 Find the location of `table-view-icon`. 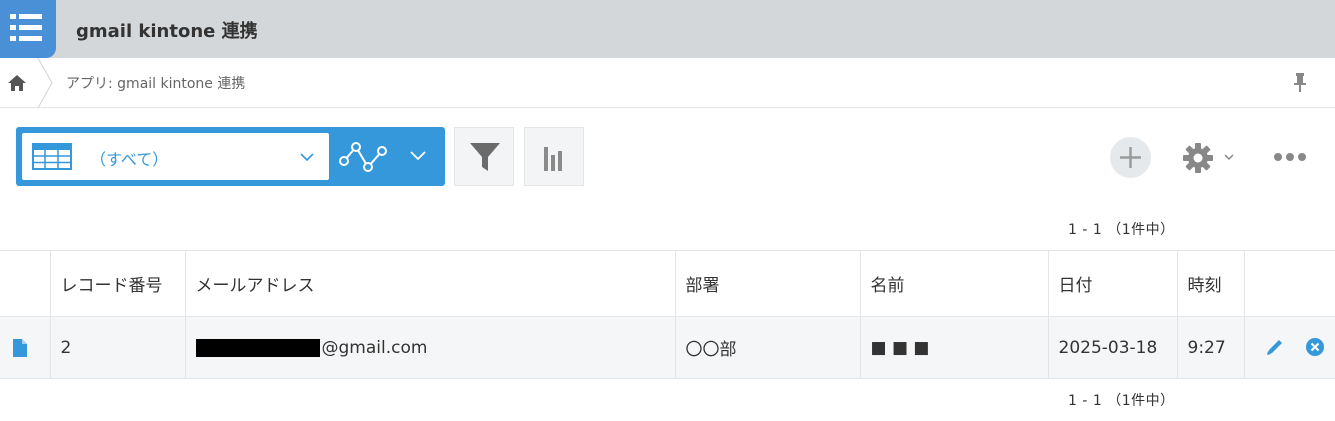

table-view-icon is located at coordinates (52, 156).